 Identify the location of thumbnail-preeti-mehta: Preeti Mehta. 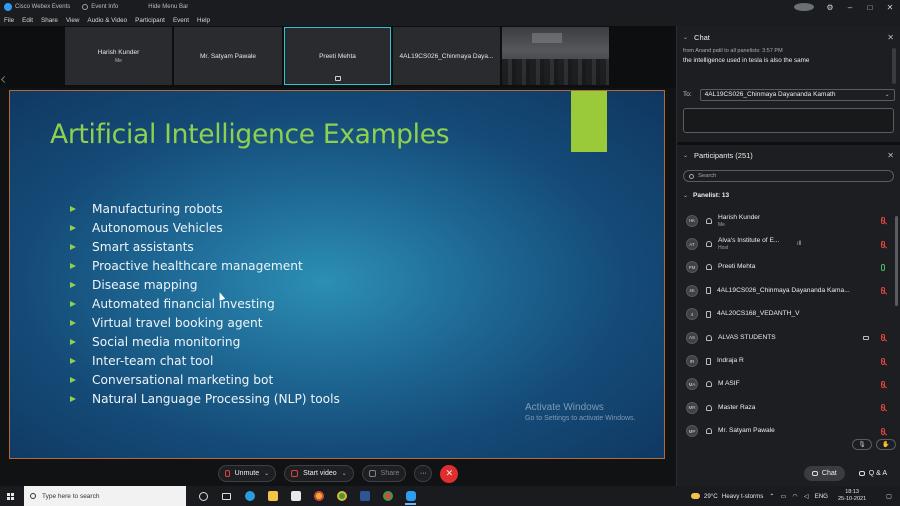
(337, 56).